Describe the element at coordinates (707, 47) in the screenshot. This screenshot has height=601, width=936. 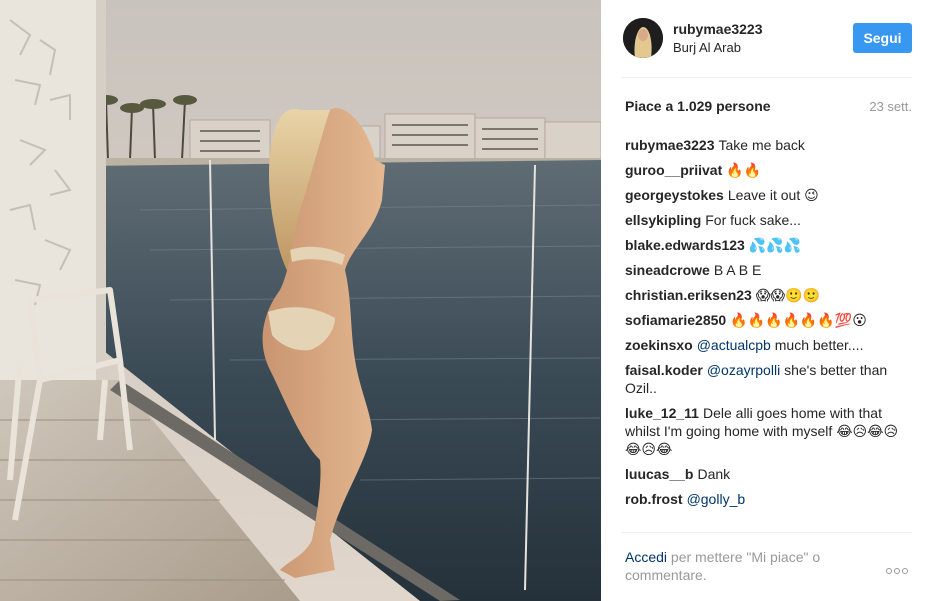
I see `location-link: Burj Al Arab` at that location.